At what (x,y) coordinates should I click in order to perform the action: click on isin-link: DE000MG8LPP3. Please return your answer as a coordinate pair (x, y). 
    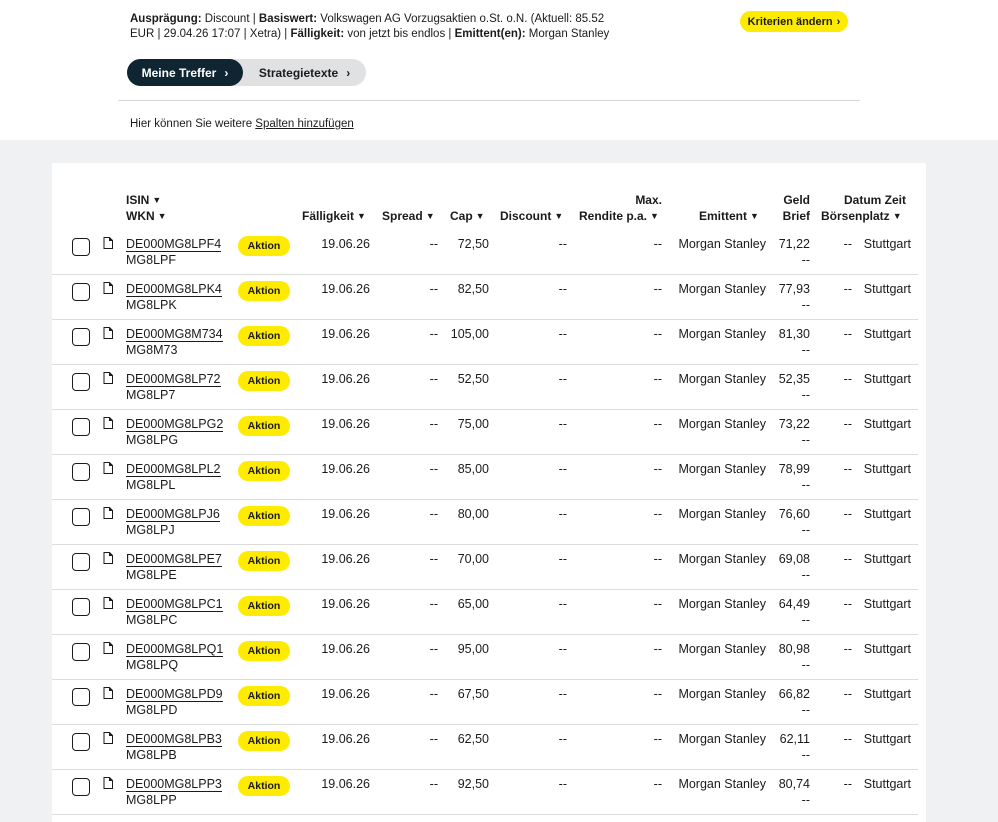
    Looking at the image, I should click on (174, 784).